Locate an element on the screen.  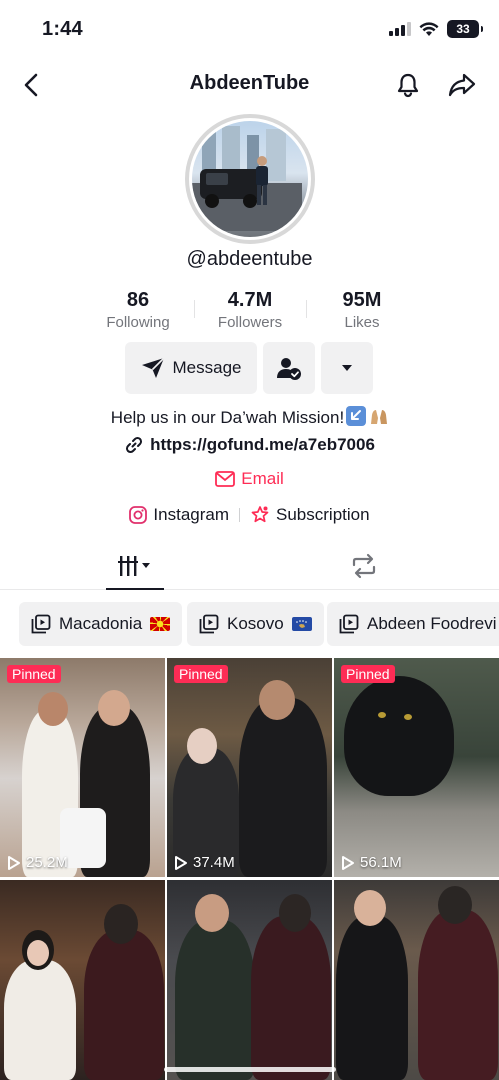
battery-icon: 33 is located at coordinates (465, 29).